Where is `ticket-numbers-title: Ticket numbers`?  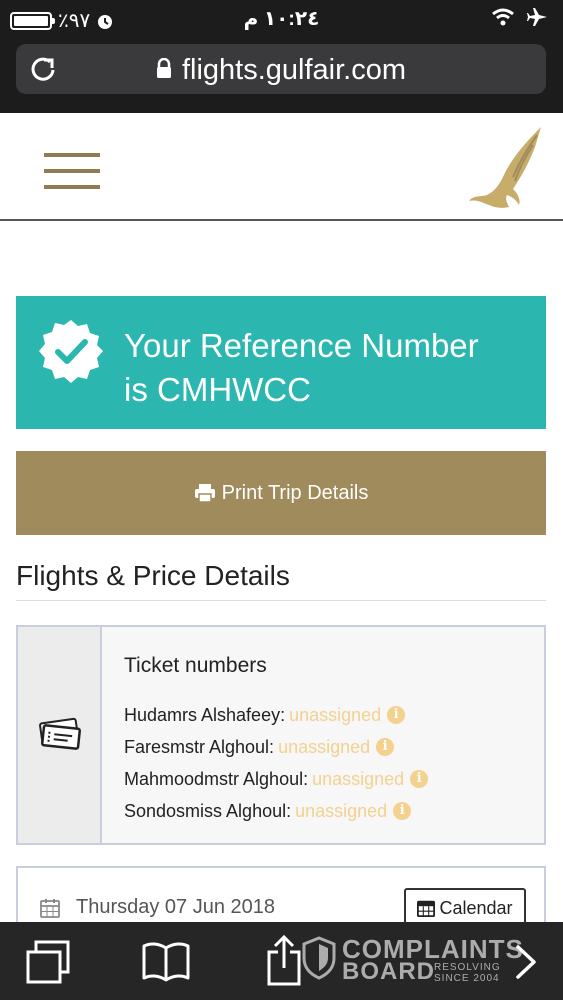
ticket-numbers-title: Ticket numbers is located at coordinates (195, 665).